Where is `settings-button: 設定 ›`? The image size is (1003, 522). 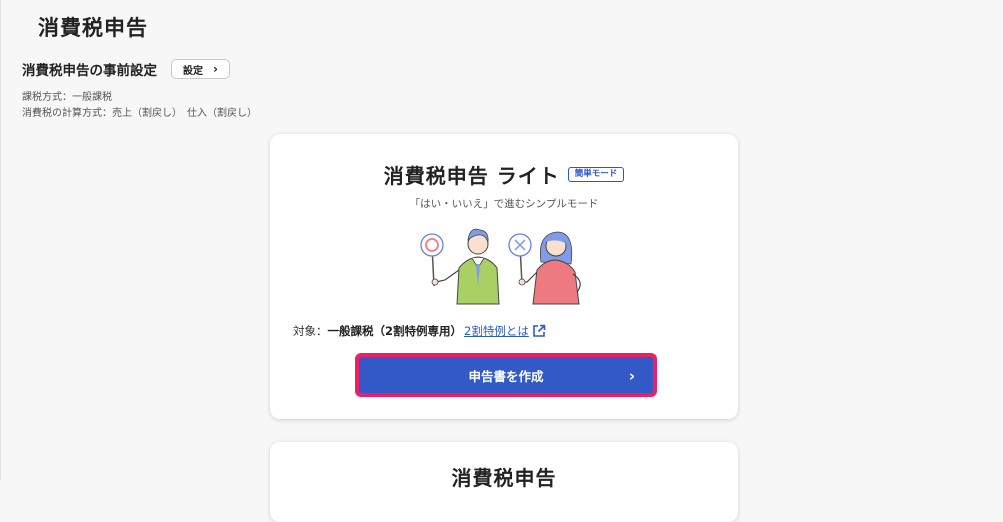 settings-button: 設定 › is located at coordinates (200, 69).